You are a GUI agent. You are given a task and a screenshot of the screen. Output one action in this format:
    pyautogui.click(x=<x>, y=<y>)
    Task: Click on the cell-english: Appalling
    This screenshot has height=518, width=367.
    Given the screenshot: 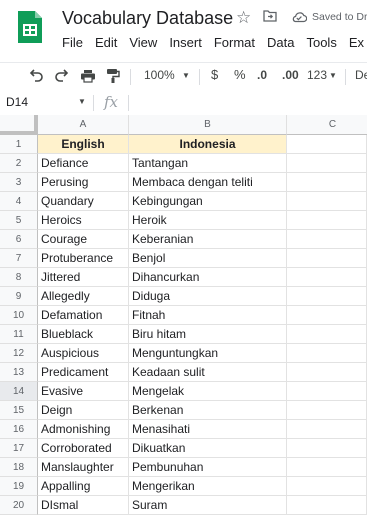 What is the action you would take?
    pyautogui.click(x=83, y=486)
    